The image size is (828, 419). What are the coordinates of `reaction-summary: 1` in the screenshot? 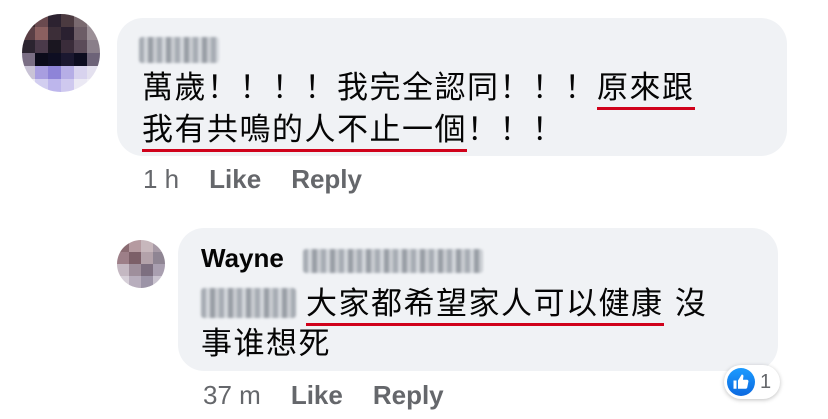 It's located at (752, 382).